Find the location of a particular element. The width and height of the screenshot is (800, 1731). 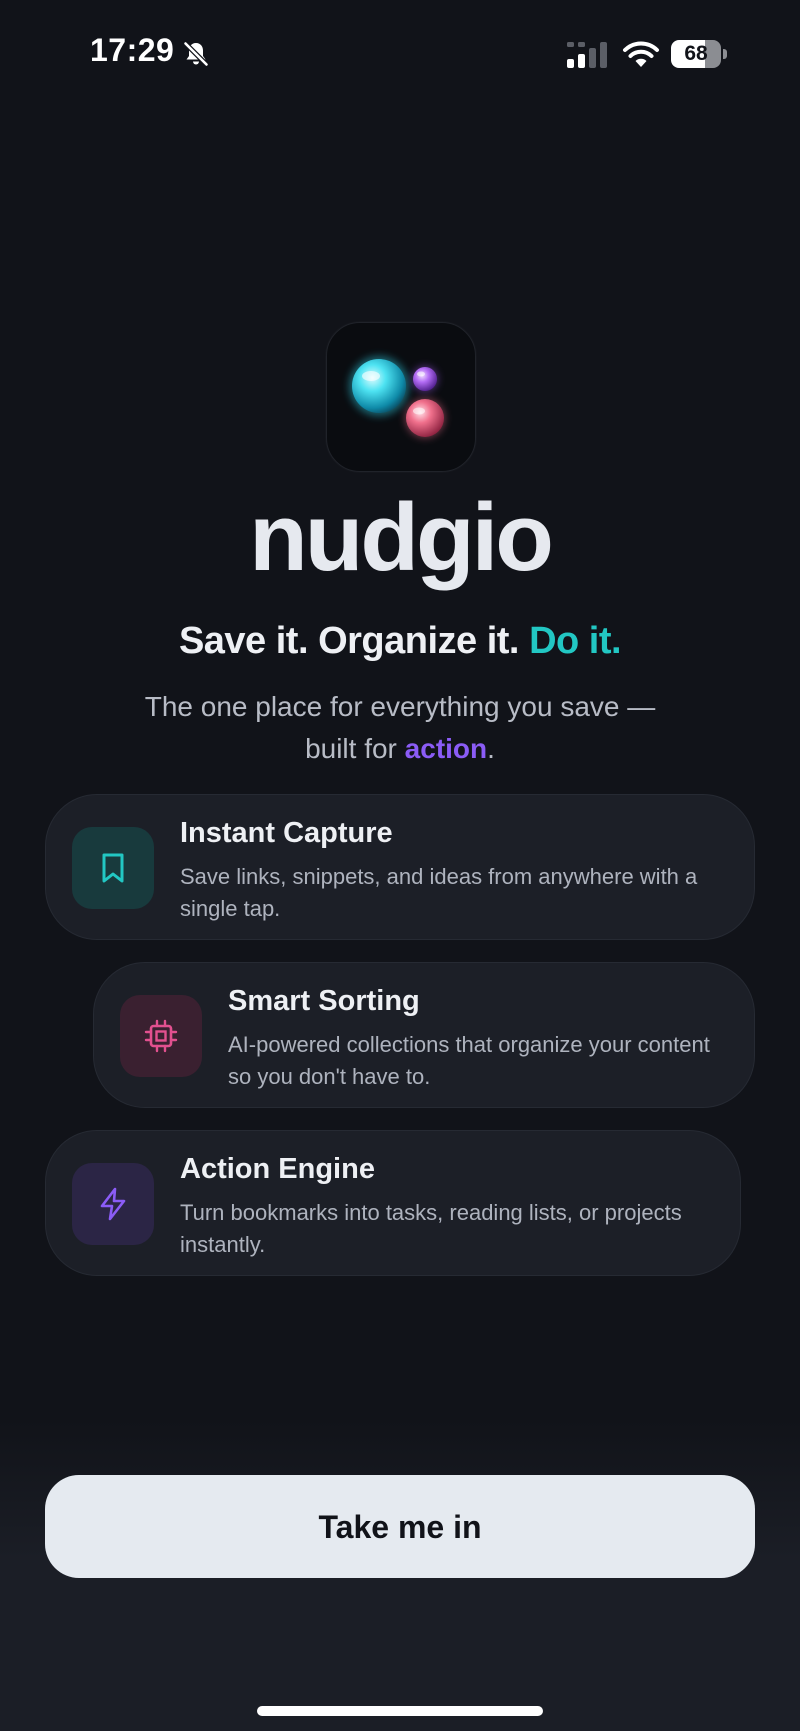

tagline: Save it. Organize it. Do it. is located at coordinates (400, 641).